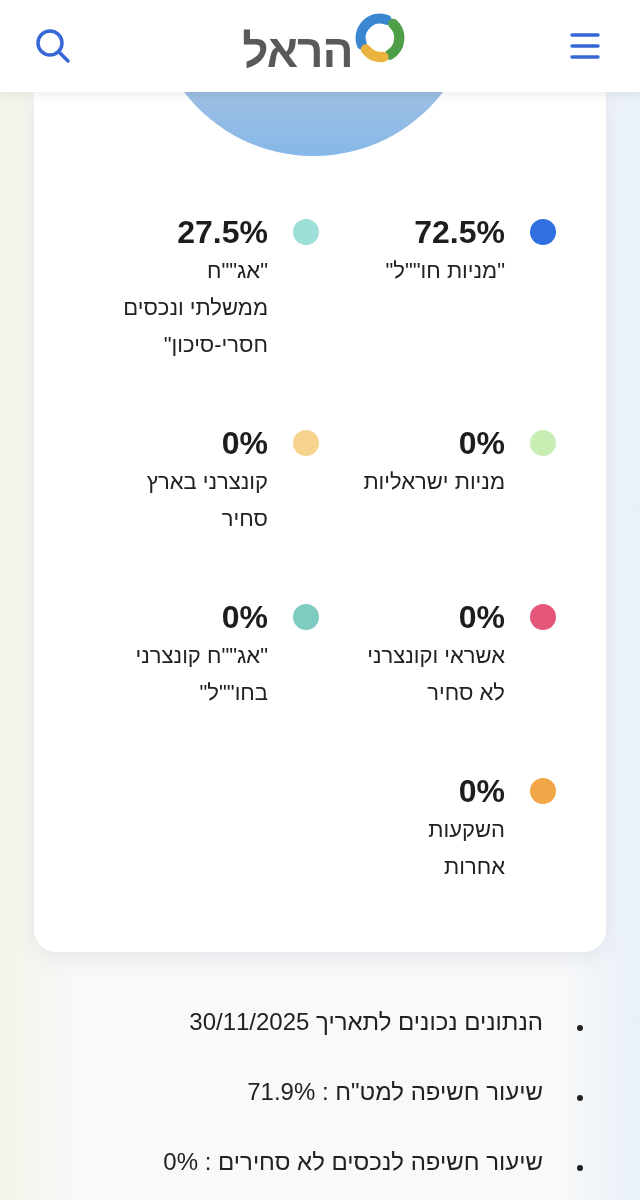 This screenshot has height=1200, width=640. Describe the element at coordinates (466, 848) in the screenshot. I see `legend-label: השקעות אחרות` at that location.